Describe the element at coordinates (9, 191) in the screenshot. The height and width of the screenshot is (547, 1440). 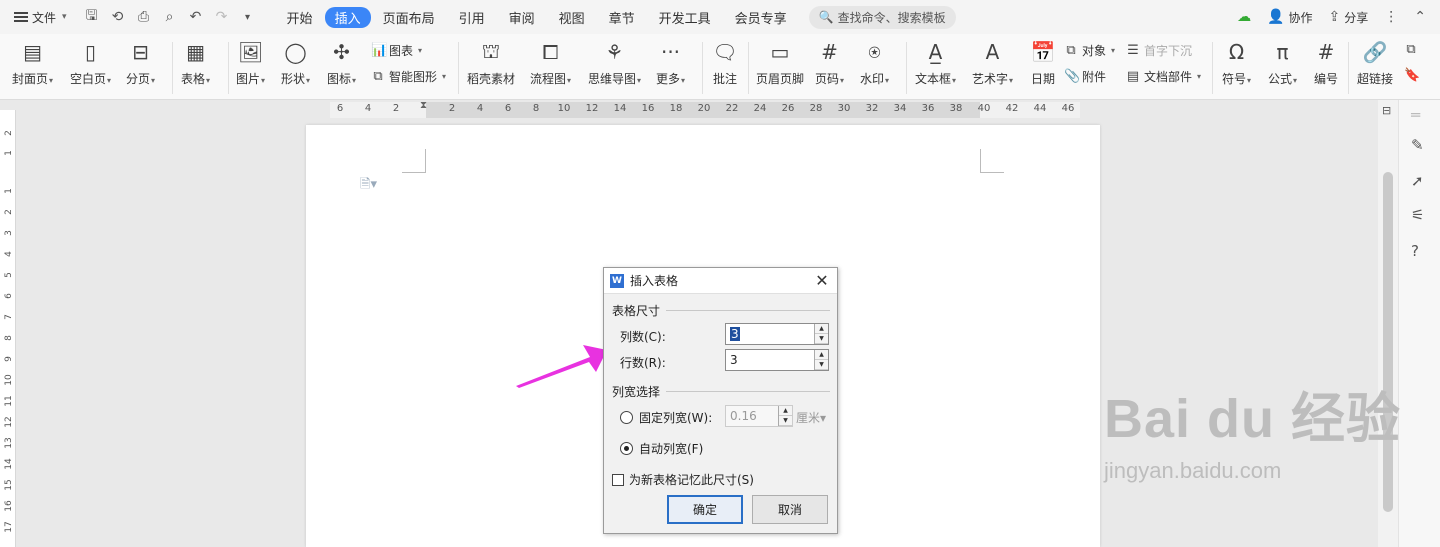
I see `vruler-tick: 1` at that location.